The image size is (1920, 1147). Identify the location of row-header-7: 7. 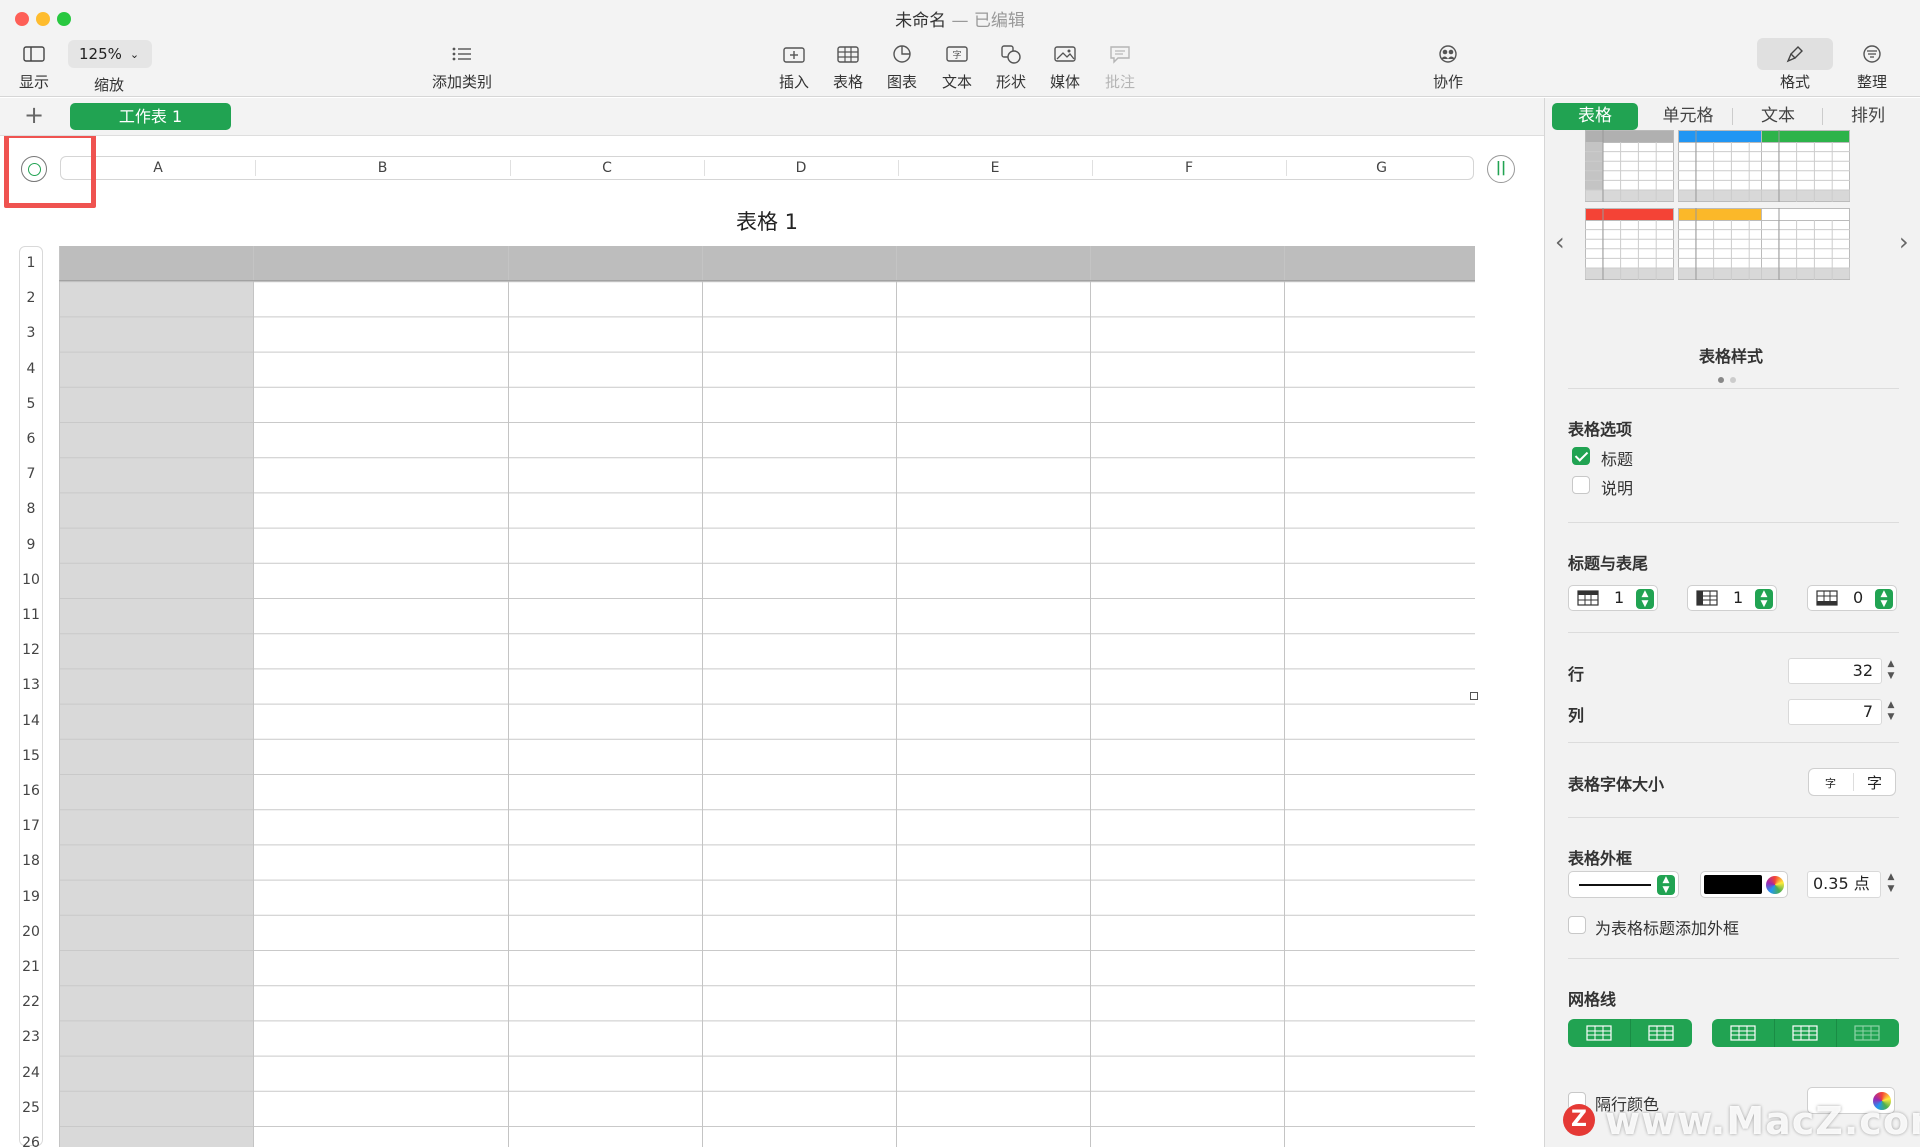
(31, 474).